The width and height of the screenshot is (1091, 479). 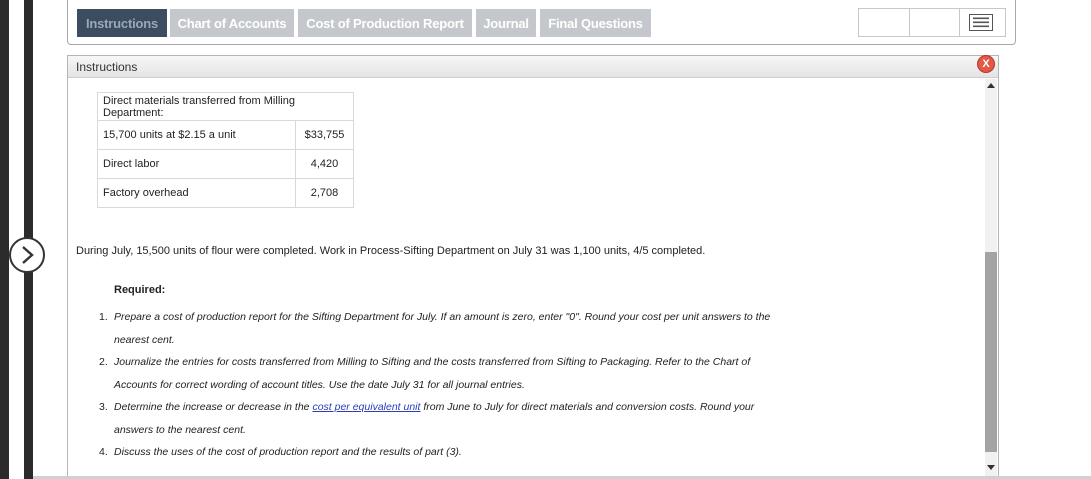 I want to click on chevron-right-icon, so click(x=28, y=255).